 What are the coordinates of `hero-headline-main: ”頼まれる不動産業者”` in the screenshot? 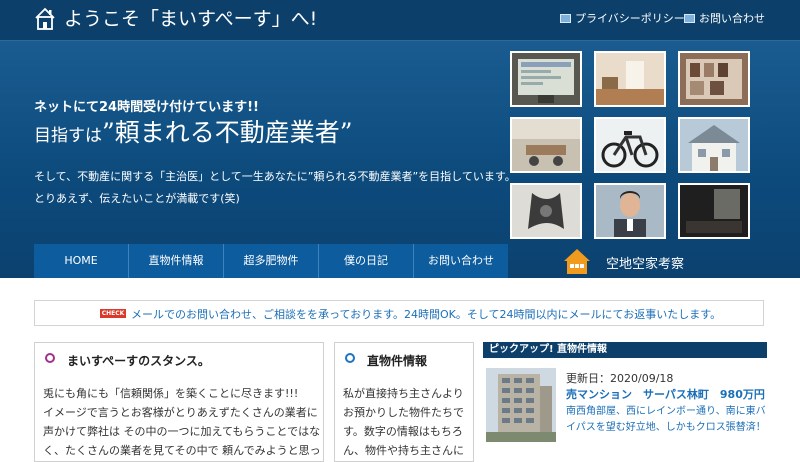 It's located at (227, 132).